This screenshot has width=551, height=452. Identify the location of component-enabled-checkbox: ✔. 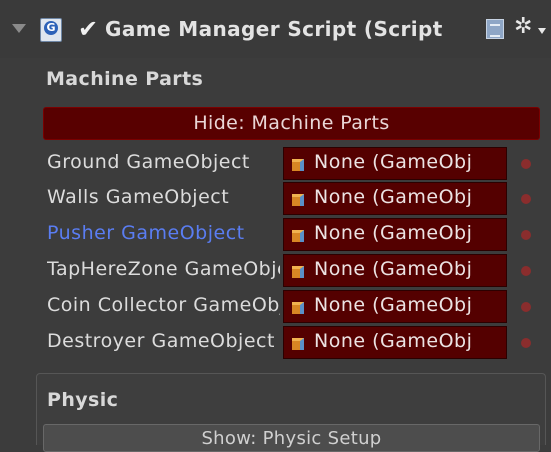
(88, 29).